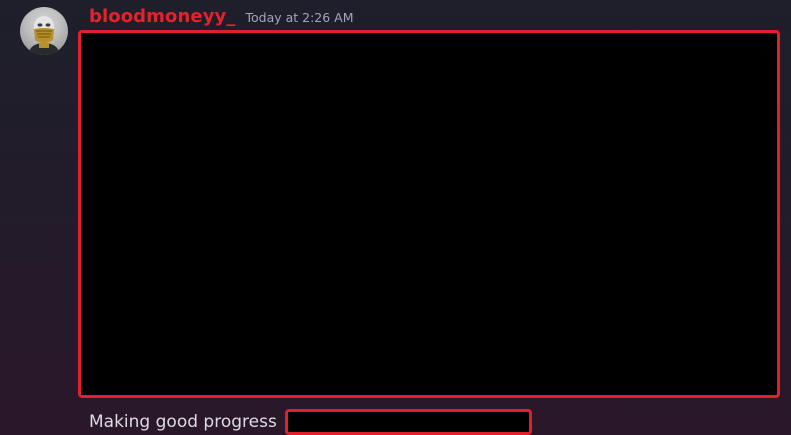  I want to click on message-timestamp: Today at 2:26 AM, so click(299, 17).